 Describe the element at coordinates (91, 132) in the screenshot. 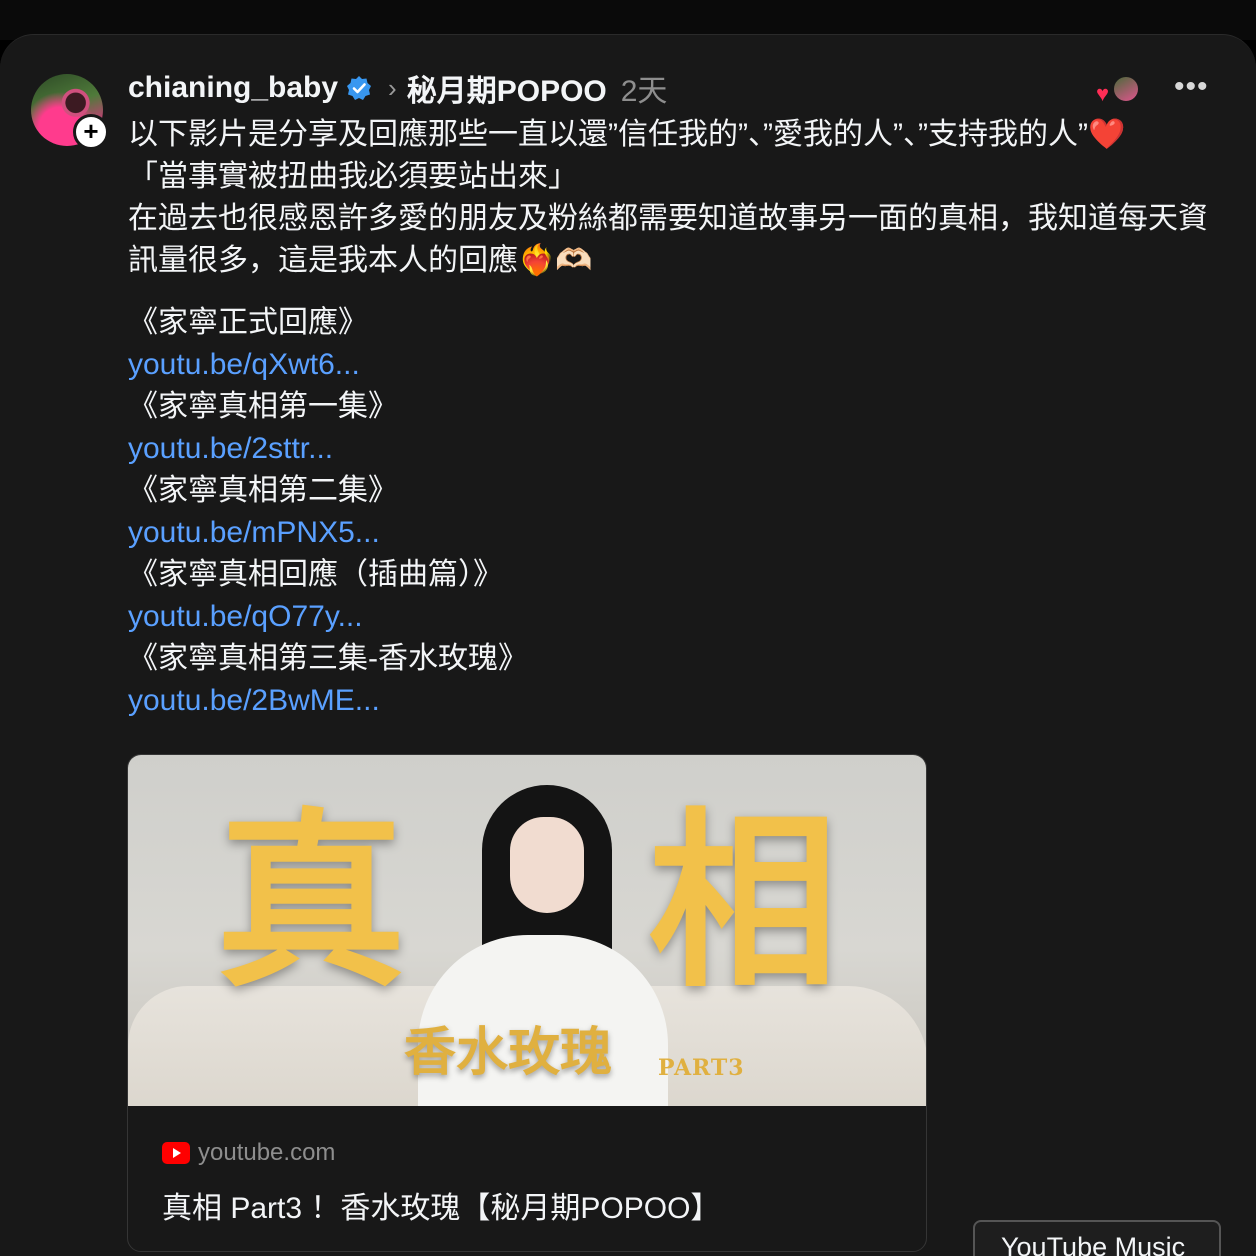

I see `follow-plus-icon: +` at that location.